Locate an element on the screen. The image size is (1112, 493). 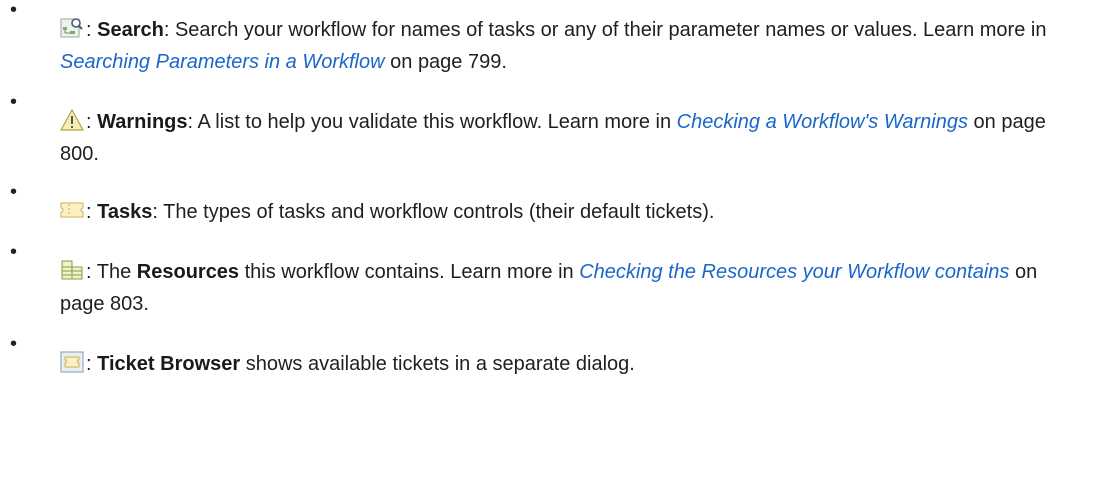
warning-triangle-icon is located at coordinates (72, 120).